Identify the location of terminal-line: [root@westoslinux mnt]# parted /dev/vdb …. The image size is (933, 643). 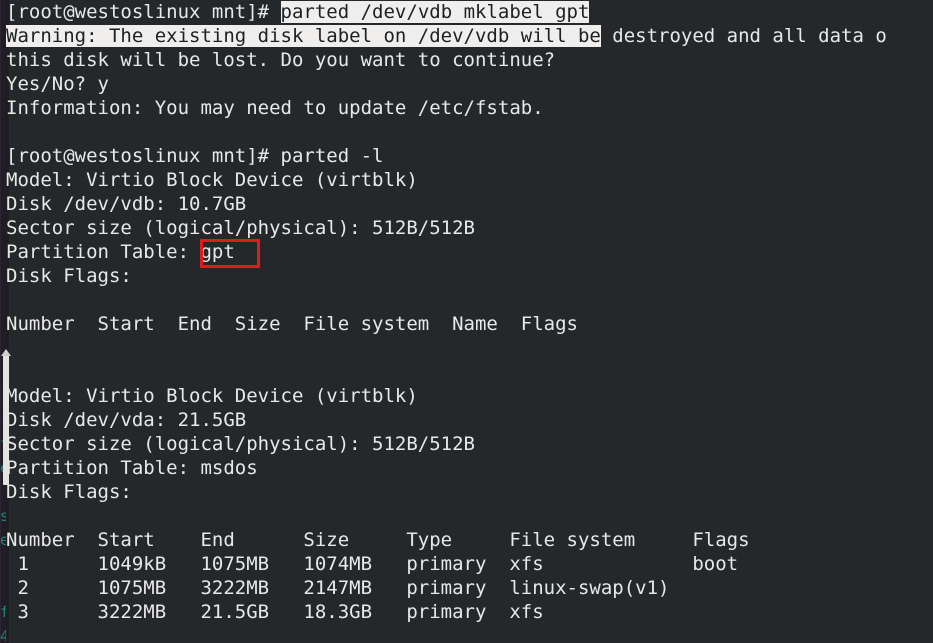
(466, 12).